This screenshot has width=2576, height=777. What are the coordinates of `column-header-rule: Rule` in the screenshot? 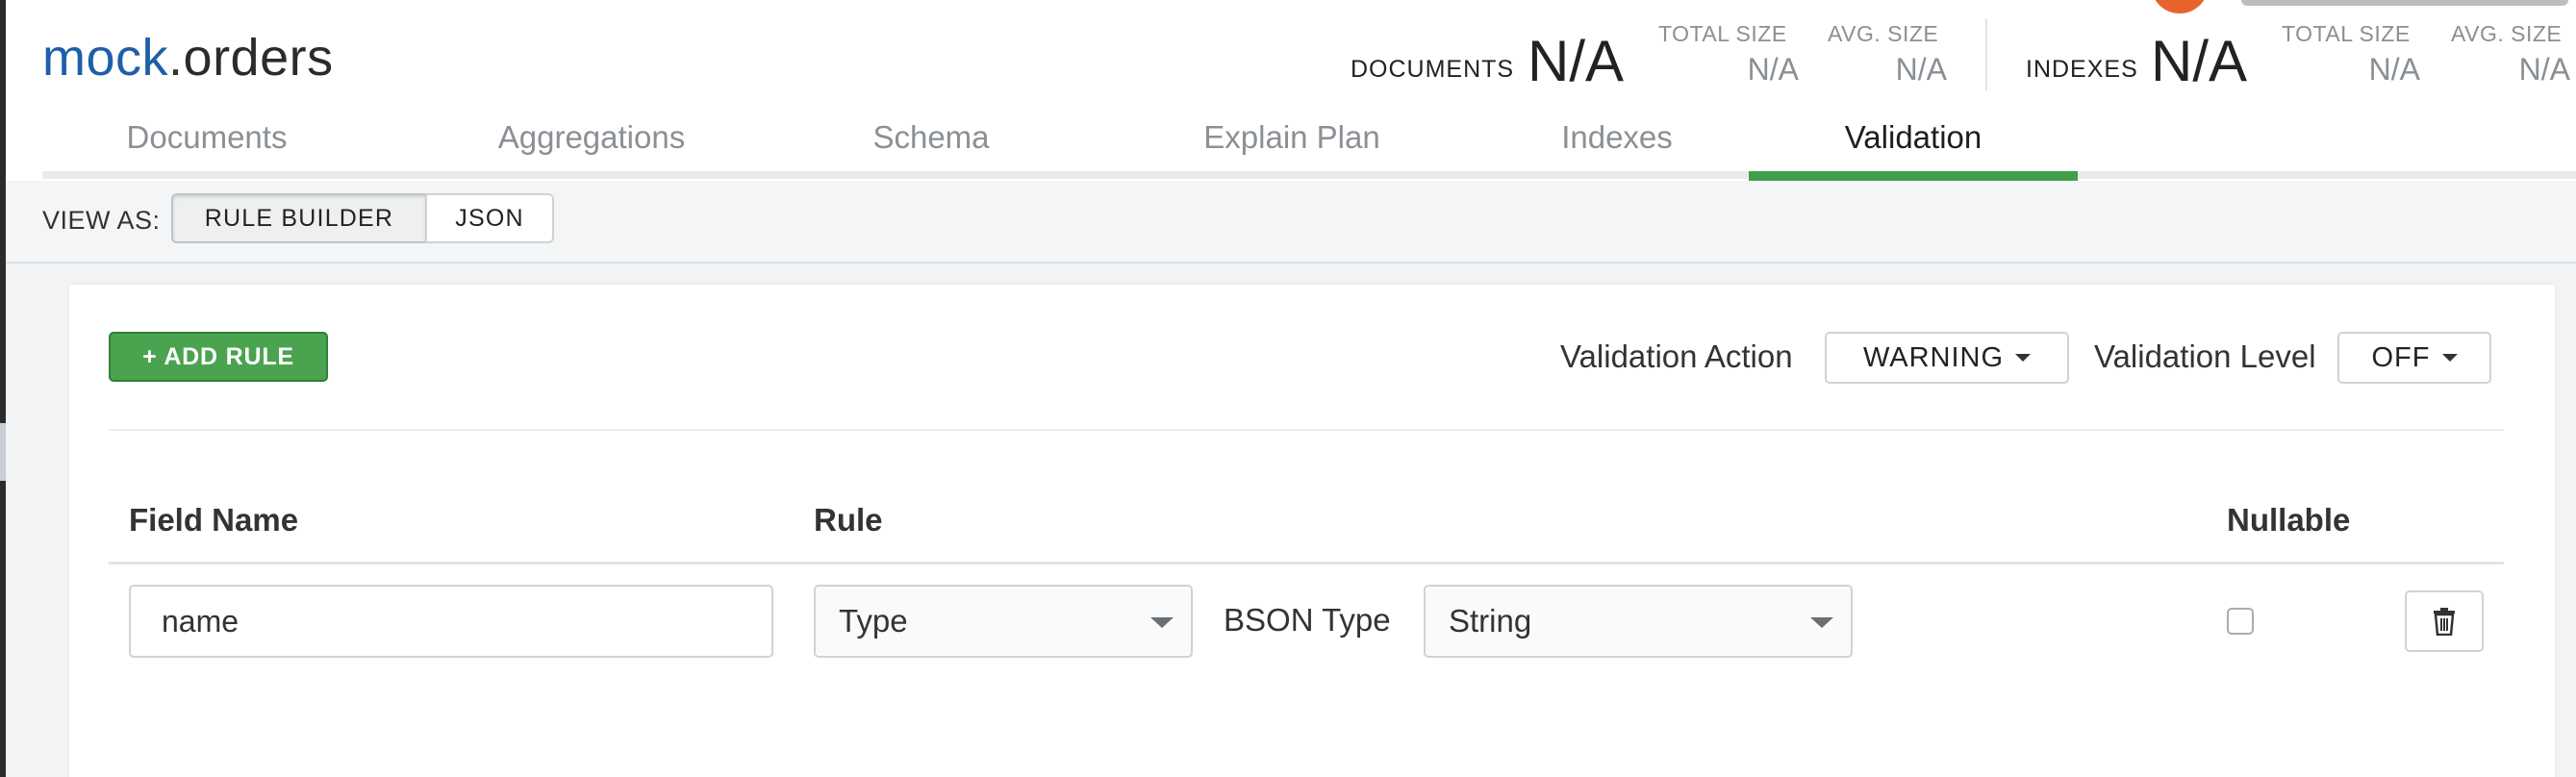 It's located at (848, 520).